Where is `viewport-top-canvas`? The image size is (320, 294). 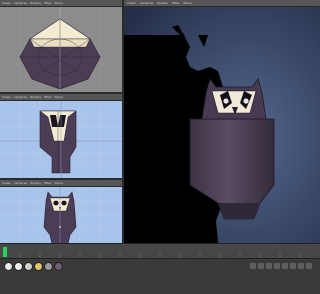 viewport-top-canvas is located at coordinates (61, 49).